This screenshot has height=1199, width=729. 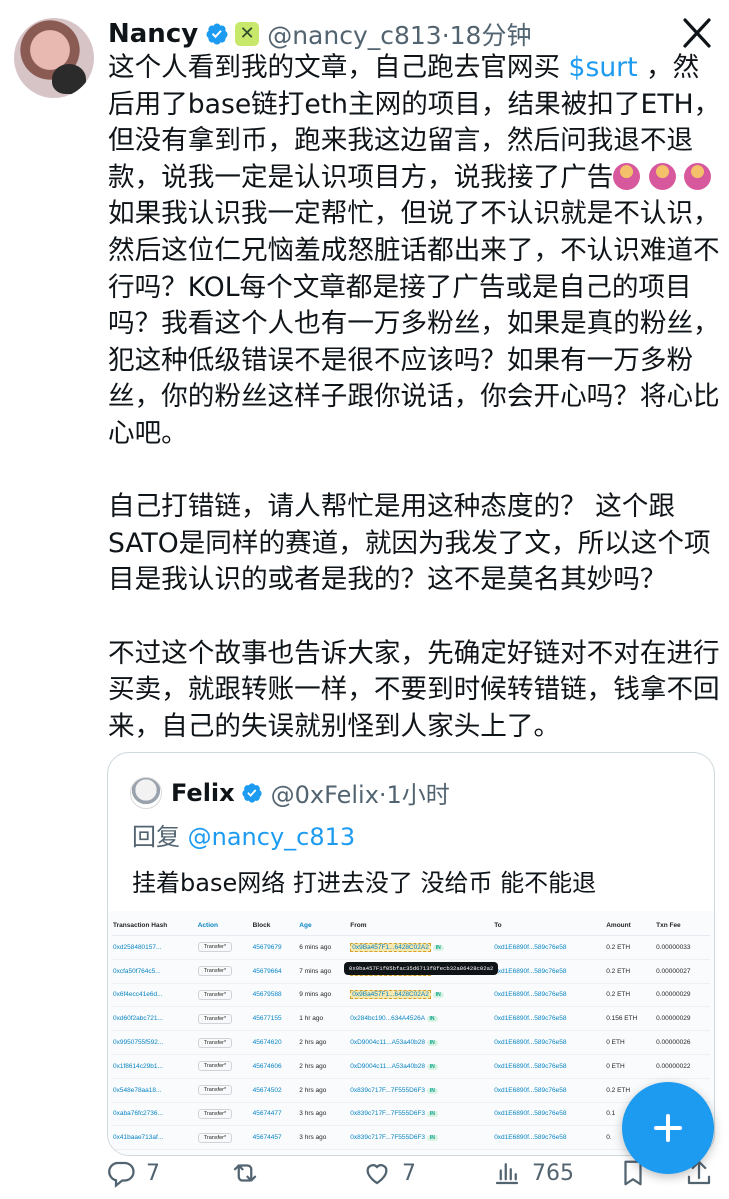 I want to click on table-cell: 0x284bc190...634A4526A IN, so click(x=421, y=1019).